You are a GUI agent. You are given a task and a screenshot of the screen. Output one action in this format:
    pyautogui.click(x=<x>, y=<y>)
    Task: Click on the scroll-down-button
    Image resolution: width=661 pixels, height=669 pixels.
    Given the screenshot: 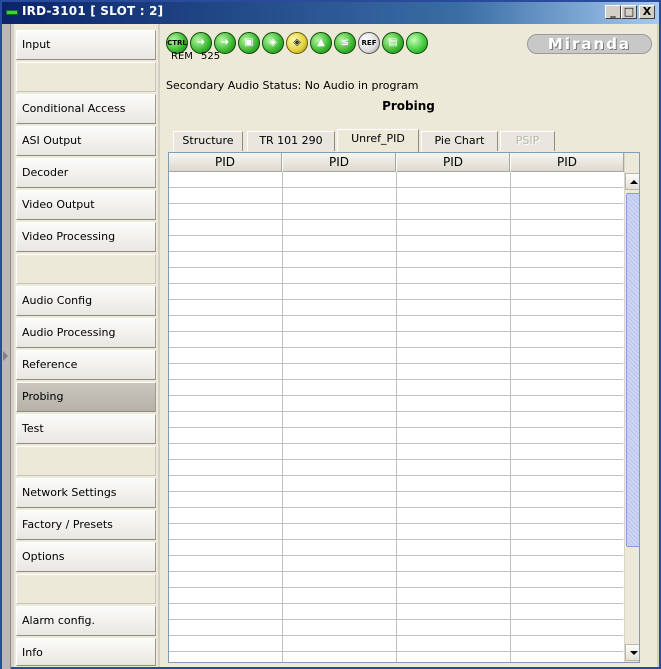 What is the action you would take?
    pyautogui.click(x=632, y=652)
    